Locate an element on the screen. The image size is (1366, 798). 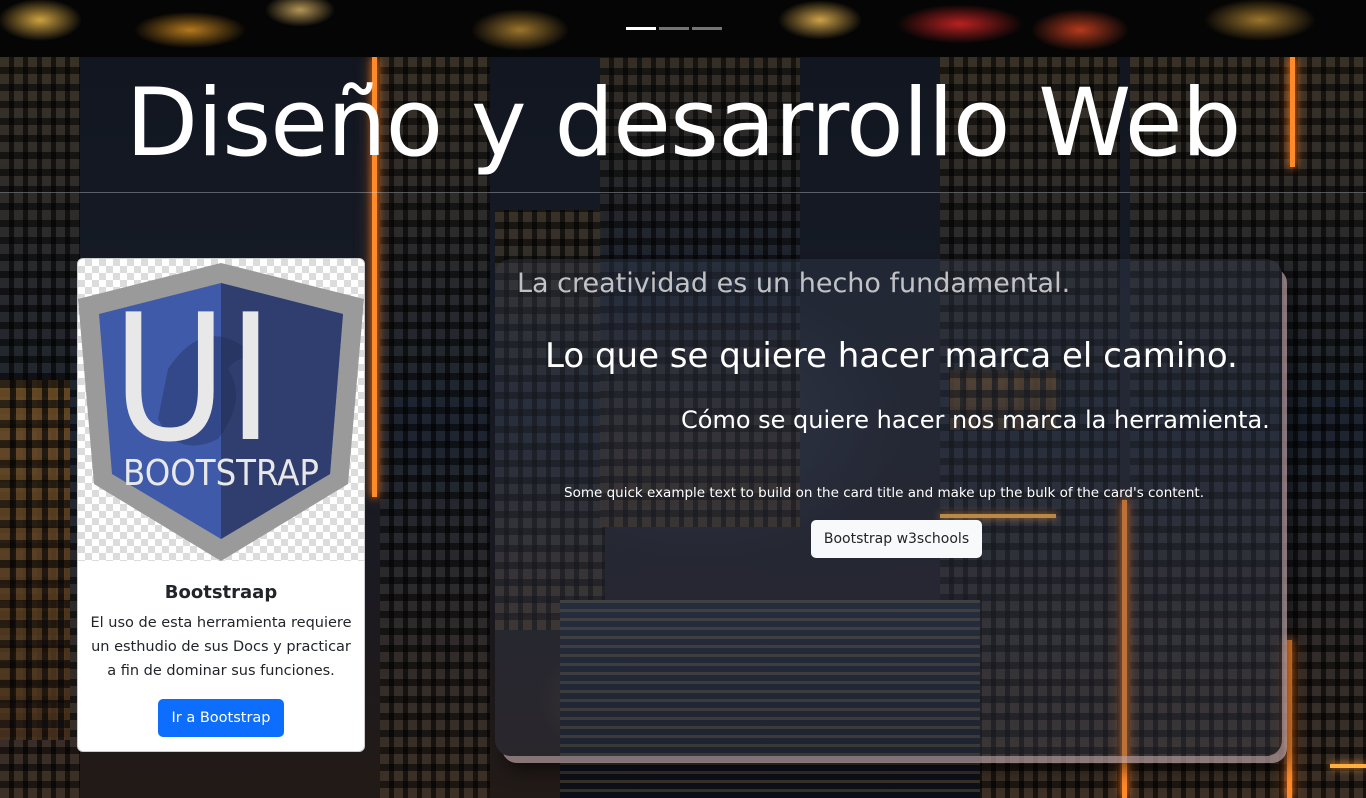
panel-heading: Lo que se quiere hacer marca el camino. is located at coordinates (891, 356).